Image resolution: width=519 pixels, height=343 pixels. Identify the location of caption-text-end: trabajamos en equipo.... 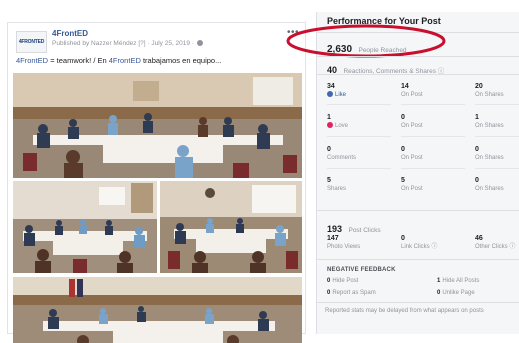
(181, 60).